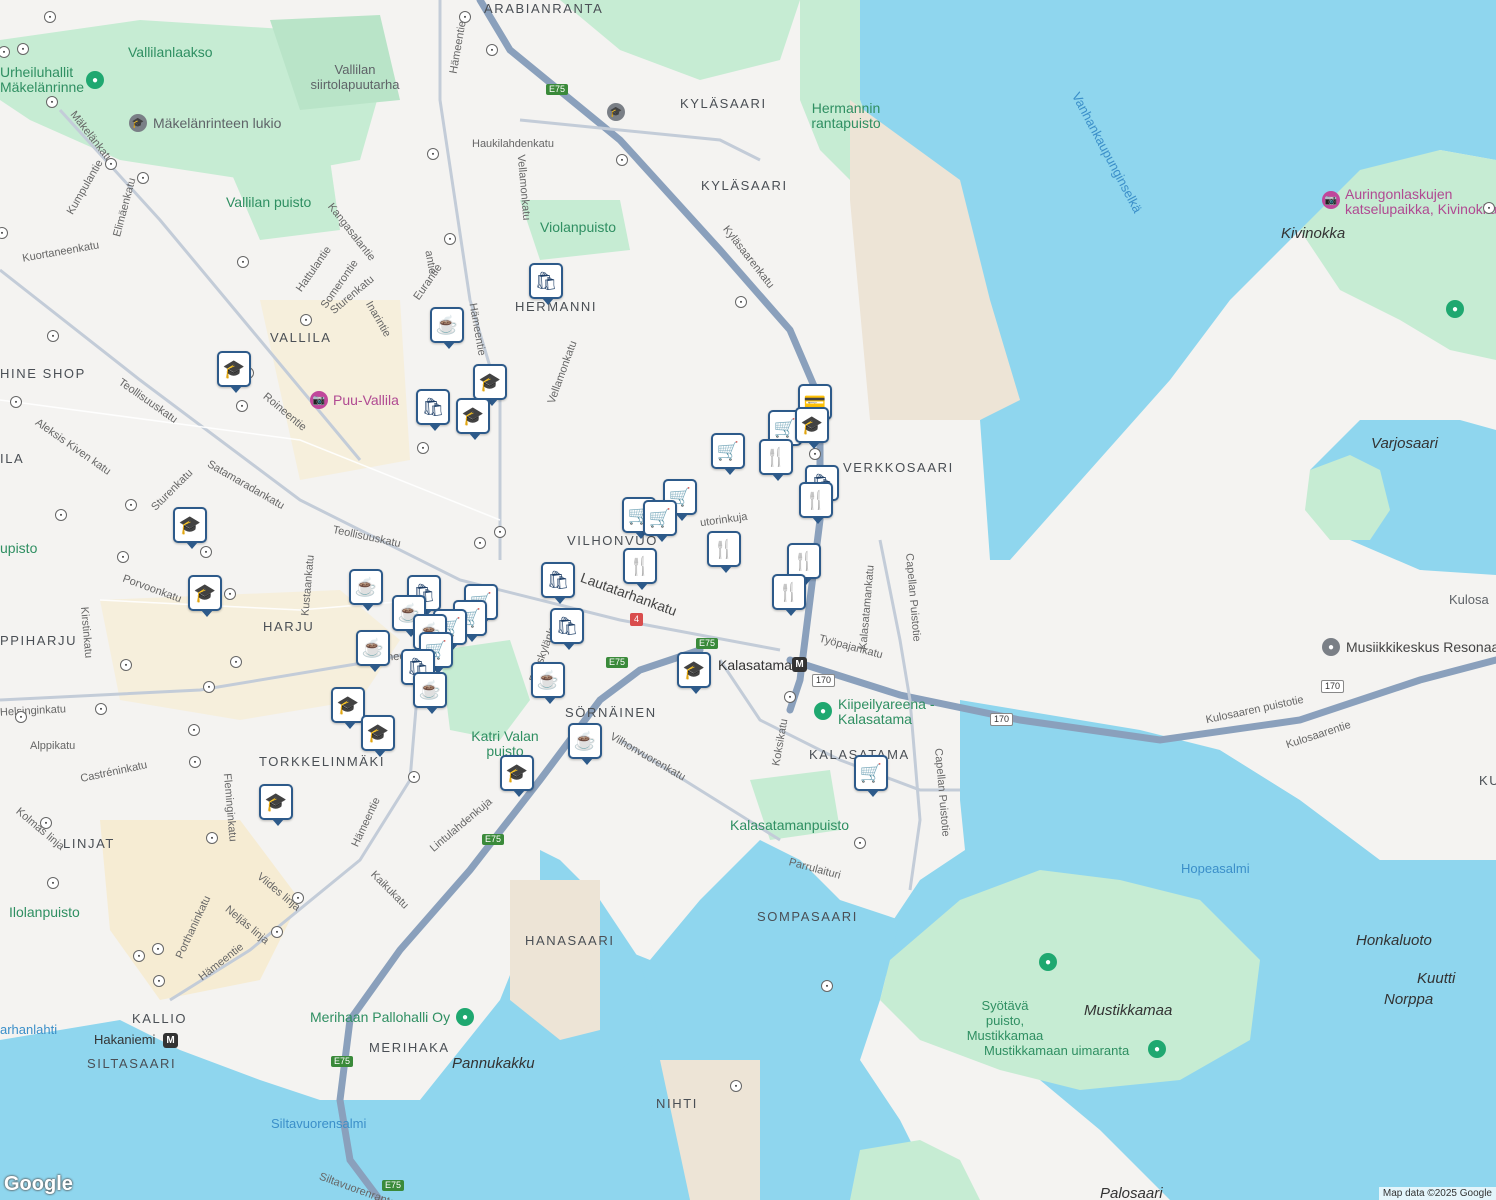 The width and height of the screenshot is (1496, 1200). Describe the element at coordinates (1436, 978) in the screenshot. I see `label-kuutti: Kuutti` at that location.